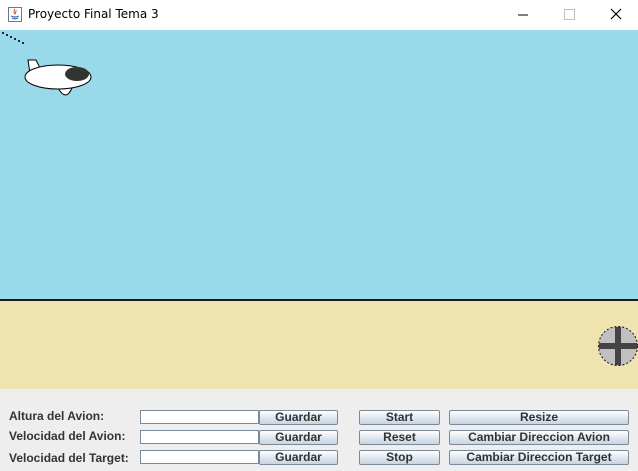 The image size is (638, 471). I want to click on guardar-velocidad-avion-button: Guardar, so click(298, 437).